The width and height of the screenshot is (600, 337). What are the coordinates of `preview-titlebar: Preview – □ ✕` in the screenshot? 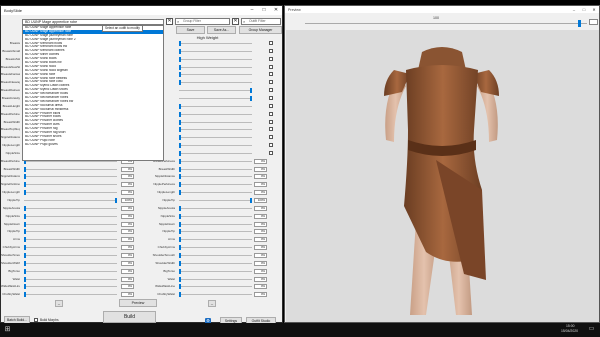 It's located at (442, 9).